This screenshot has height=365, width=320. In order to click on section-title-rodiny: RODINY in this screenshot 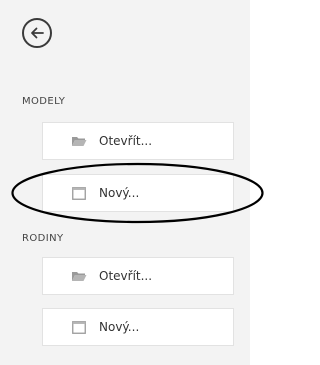, I will do `click(43, 238)`.